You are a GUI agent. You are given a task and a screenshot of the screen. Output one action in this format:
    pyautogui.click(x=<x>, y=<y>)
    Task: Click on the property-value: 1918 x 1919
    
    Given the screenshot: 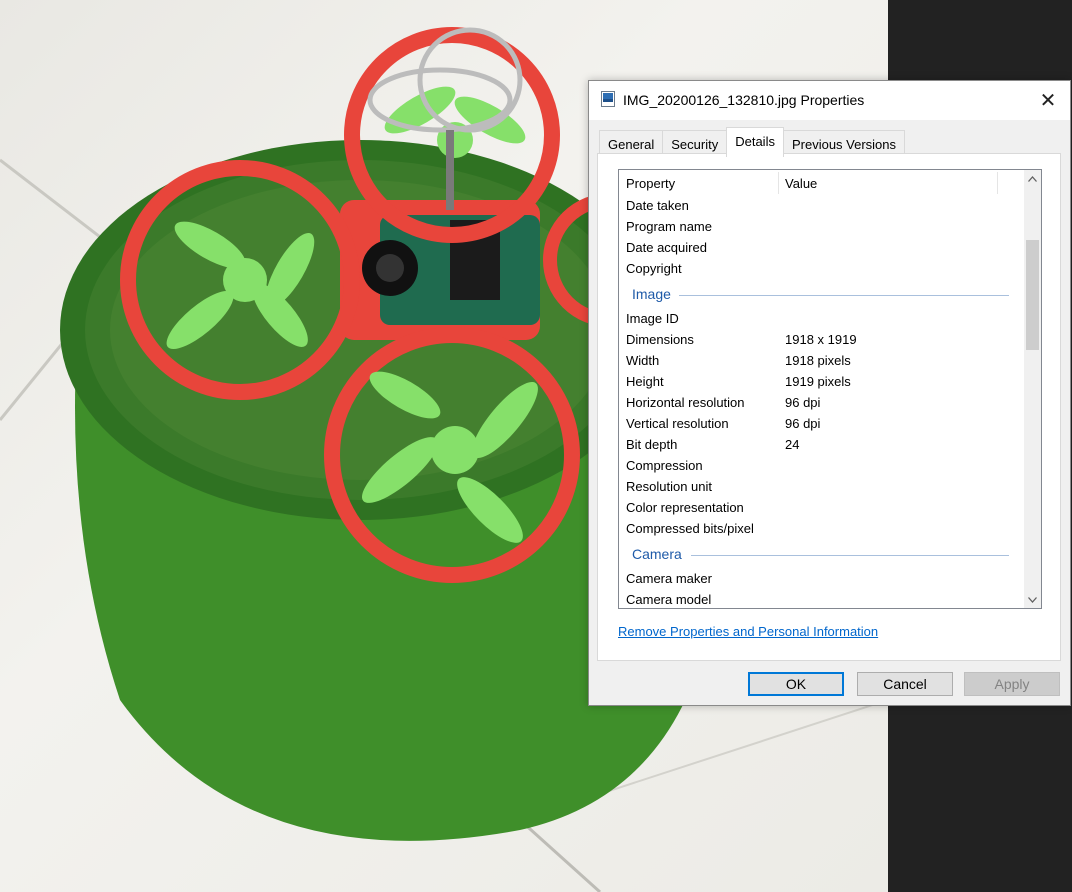 What is the action you would take?
    pyautogui.click(x=821, y=339)
    